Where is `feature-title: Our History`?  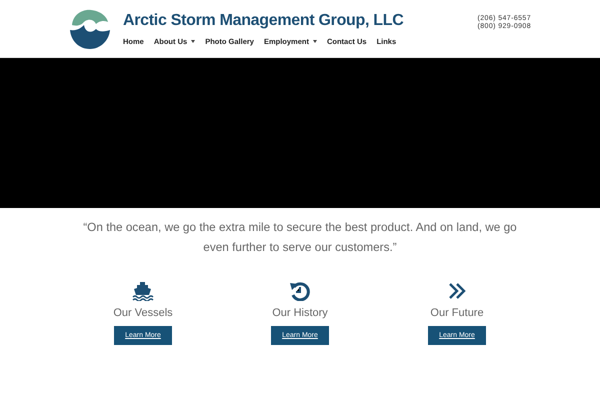
feature-title: Our History is located at coordinates (300, 313).